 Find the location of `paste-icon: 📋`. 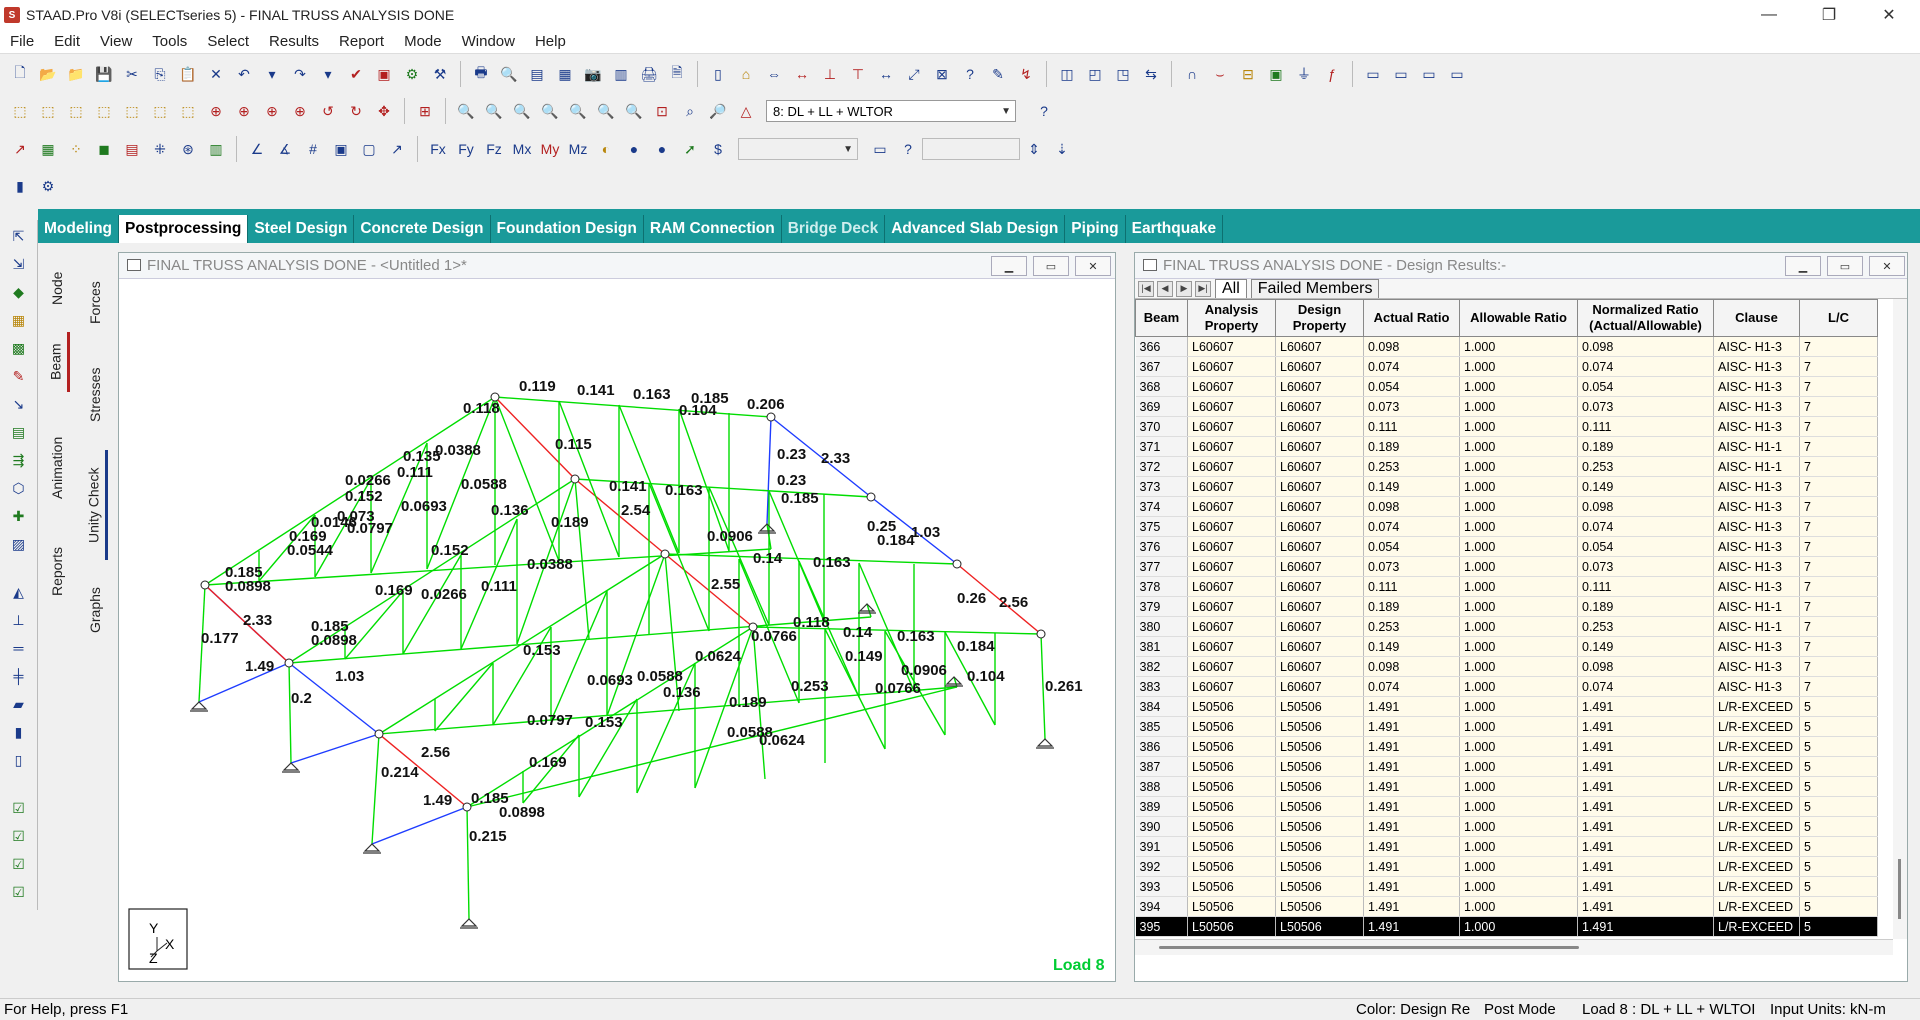

paste-icon: 📋 is located at coordinates (188, 74).